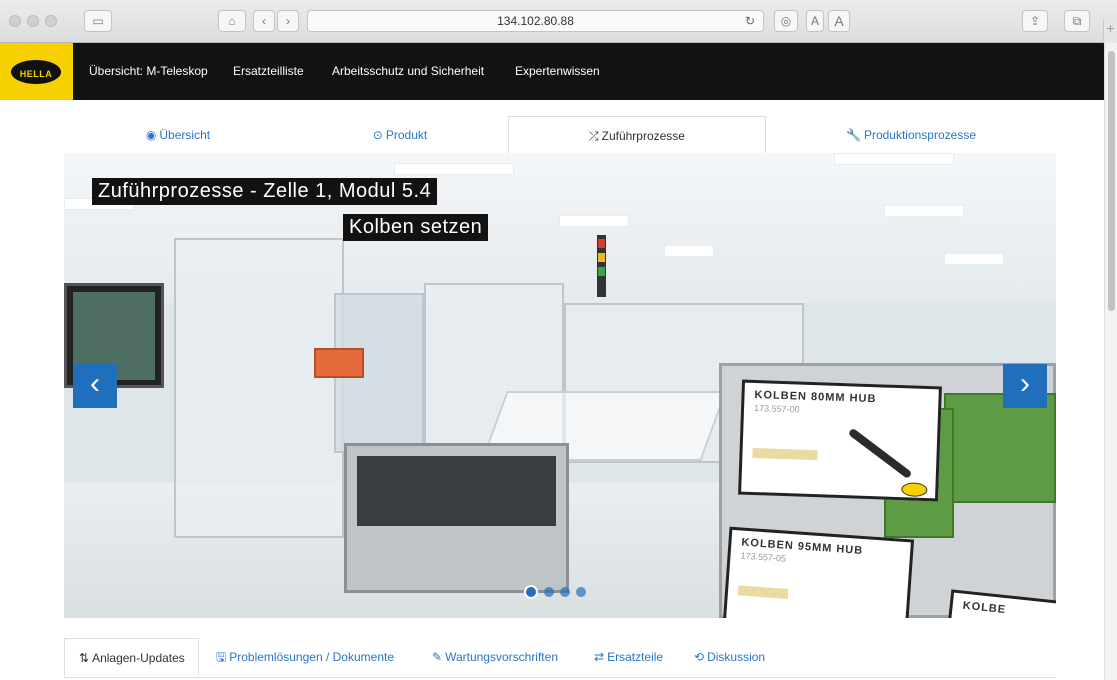  What do you see at coordinates (1025, 386) in the screenshot?
I see `carousel-next-button: ›` at bounding box center [1025, 386].